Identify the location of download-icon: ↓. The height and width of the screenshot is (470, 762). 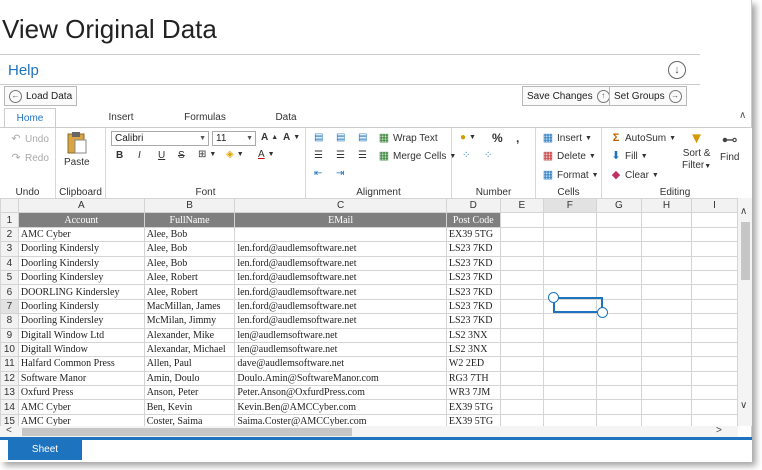
(677, 70).